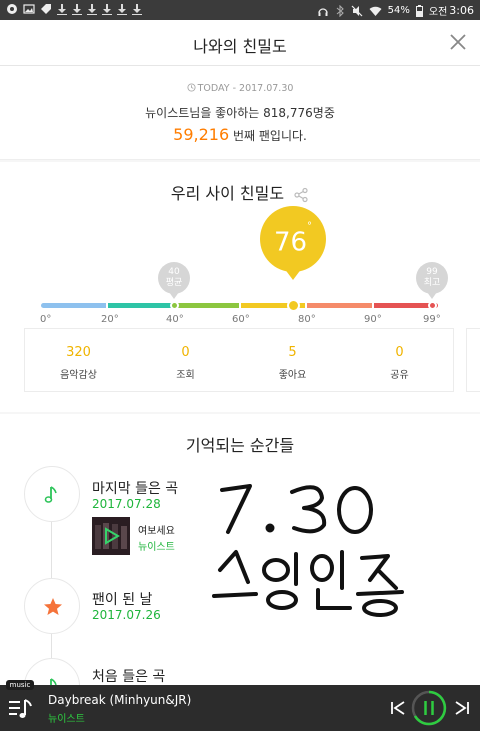 This screenshot has height=731, width=480. What do you see at coordinates (52, 606) in the screenshot?
I see `star-icon` at bounding box center [52, 606].